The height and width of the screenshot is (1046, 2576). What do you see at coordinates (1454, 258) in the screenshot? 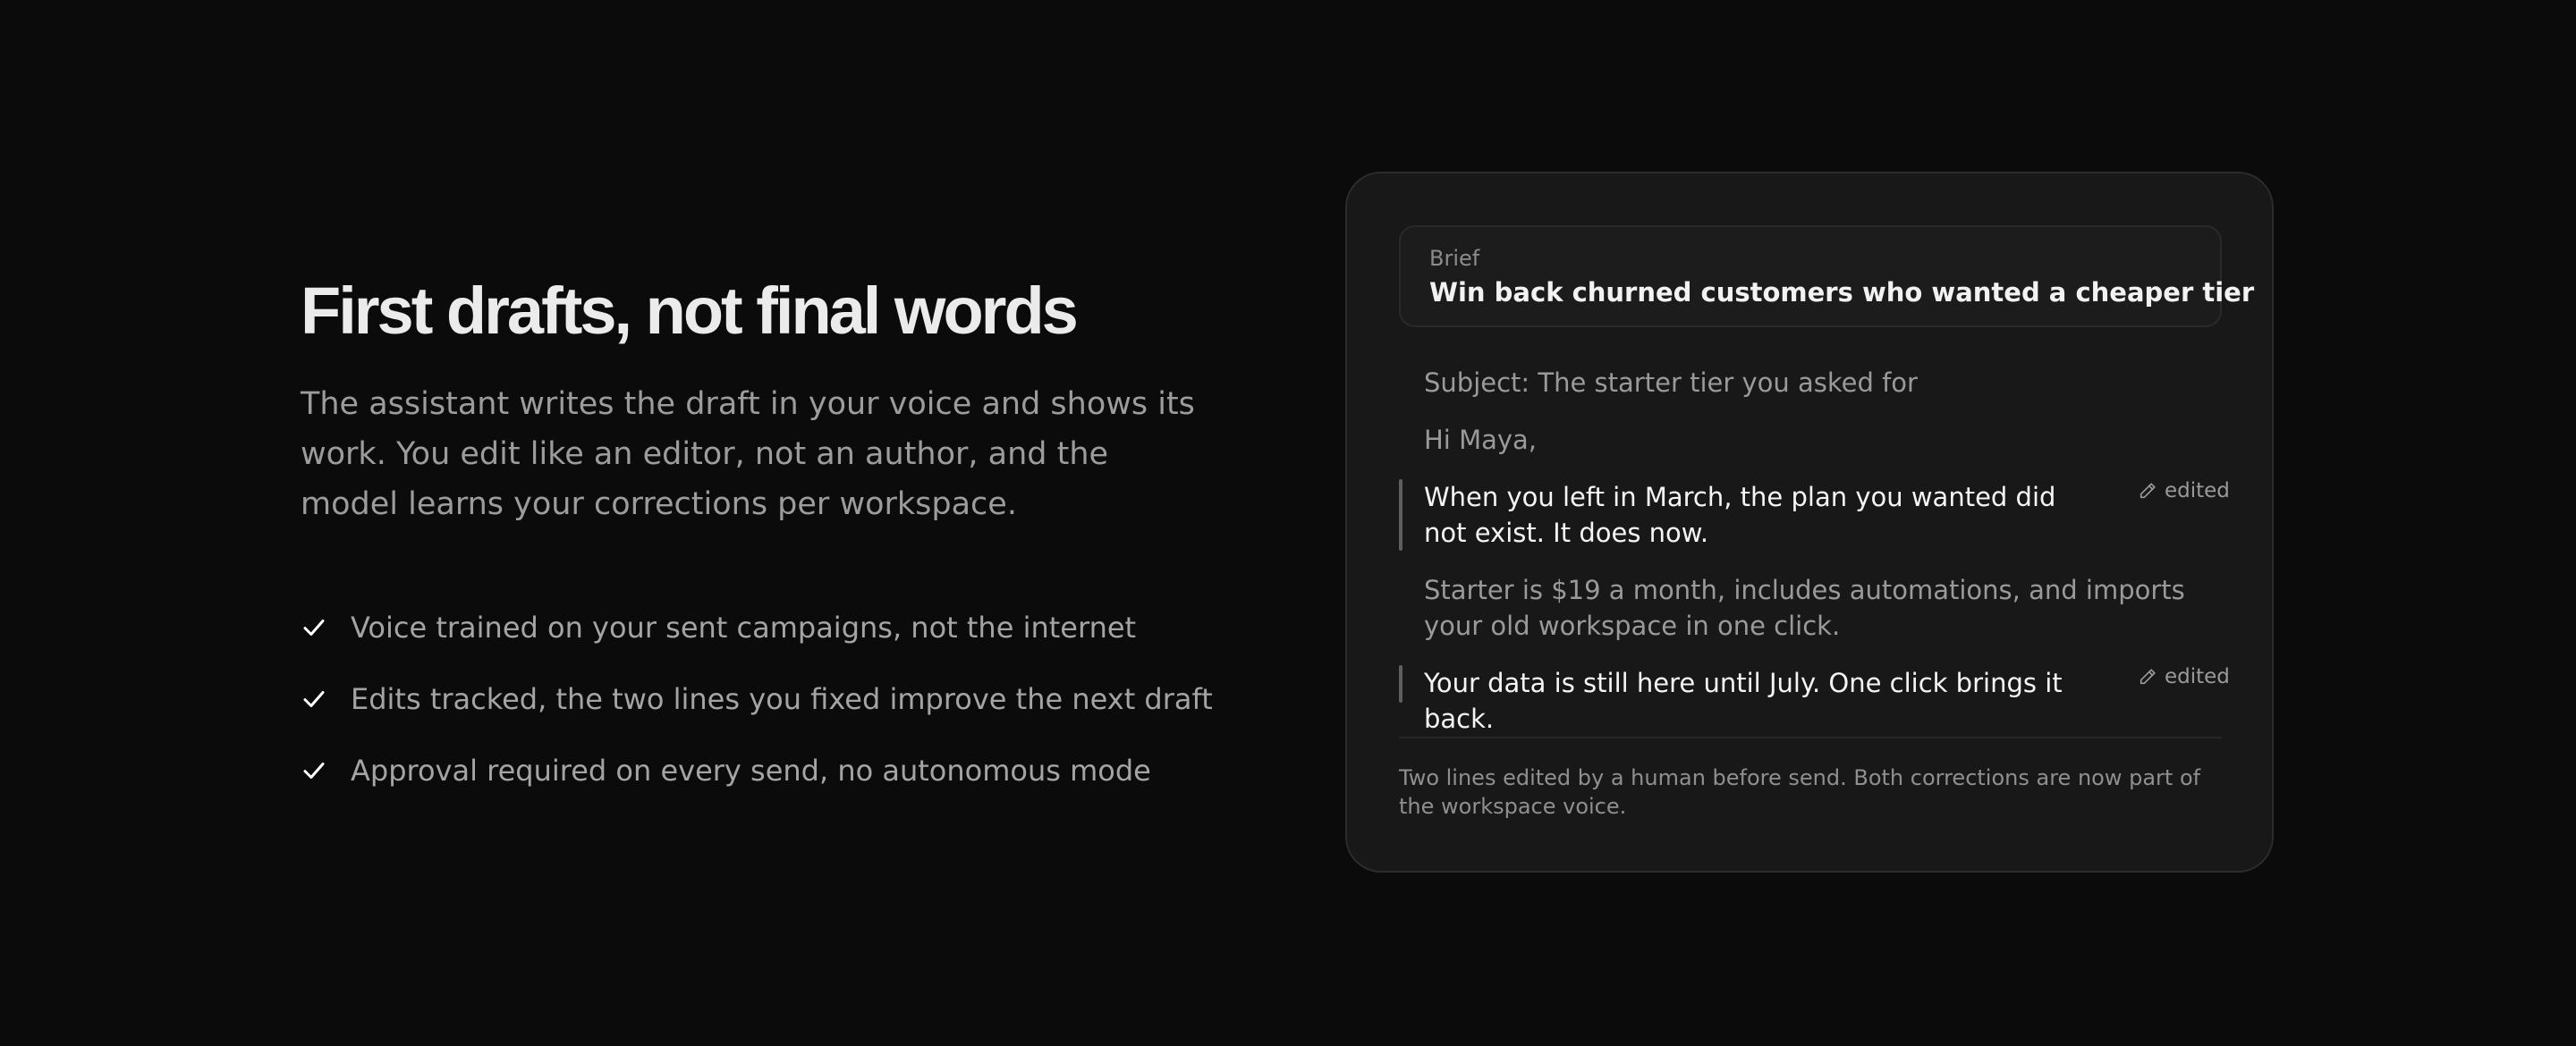
I see `brief-label: Brief` at bounding box center [1454, 258].